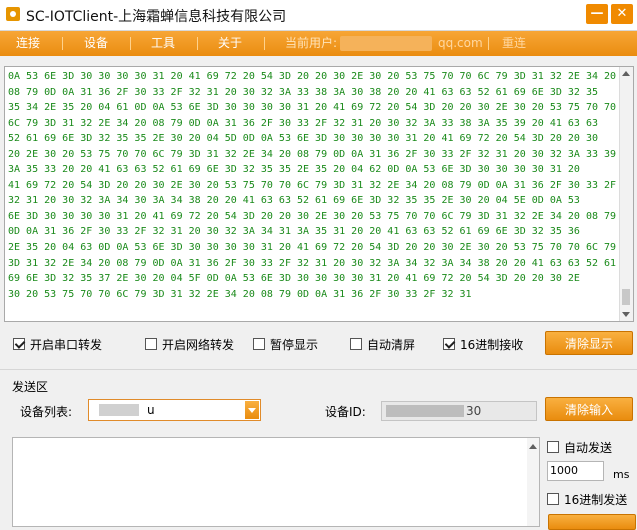 Image resolution: width=637 pixels, height=530 pixels. What do you see at coordinates (174, 410) in the screenshot?
I see `device-list-select: u` at bounding box center [174, 410].